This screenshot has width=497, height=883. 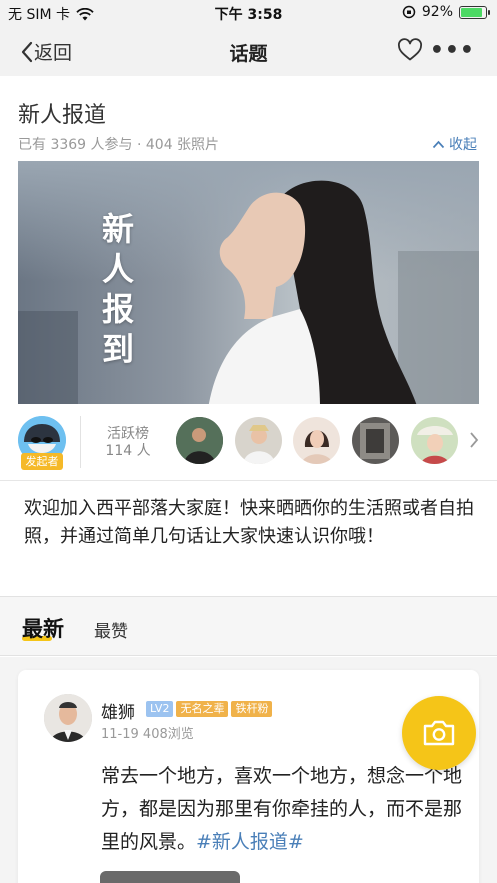 What do you see at coordinates (409, 12) in the screenshot?
I see `rotation-lock-icon` at bounding box center [409, 12].